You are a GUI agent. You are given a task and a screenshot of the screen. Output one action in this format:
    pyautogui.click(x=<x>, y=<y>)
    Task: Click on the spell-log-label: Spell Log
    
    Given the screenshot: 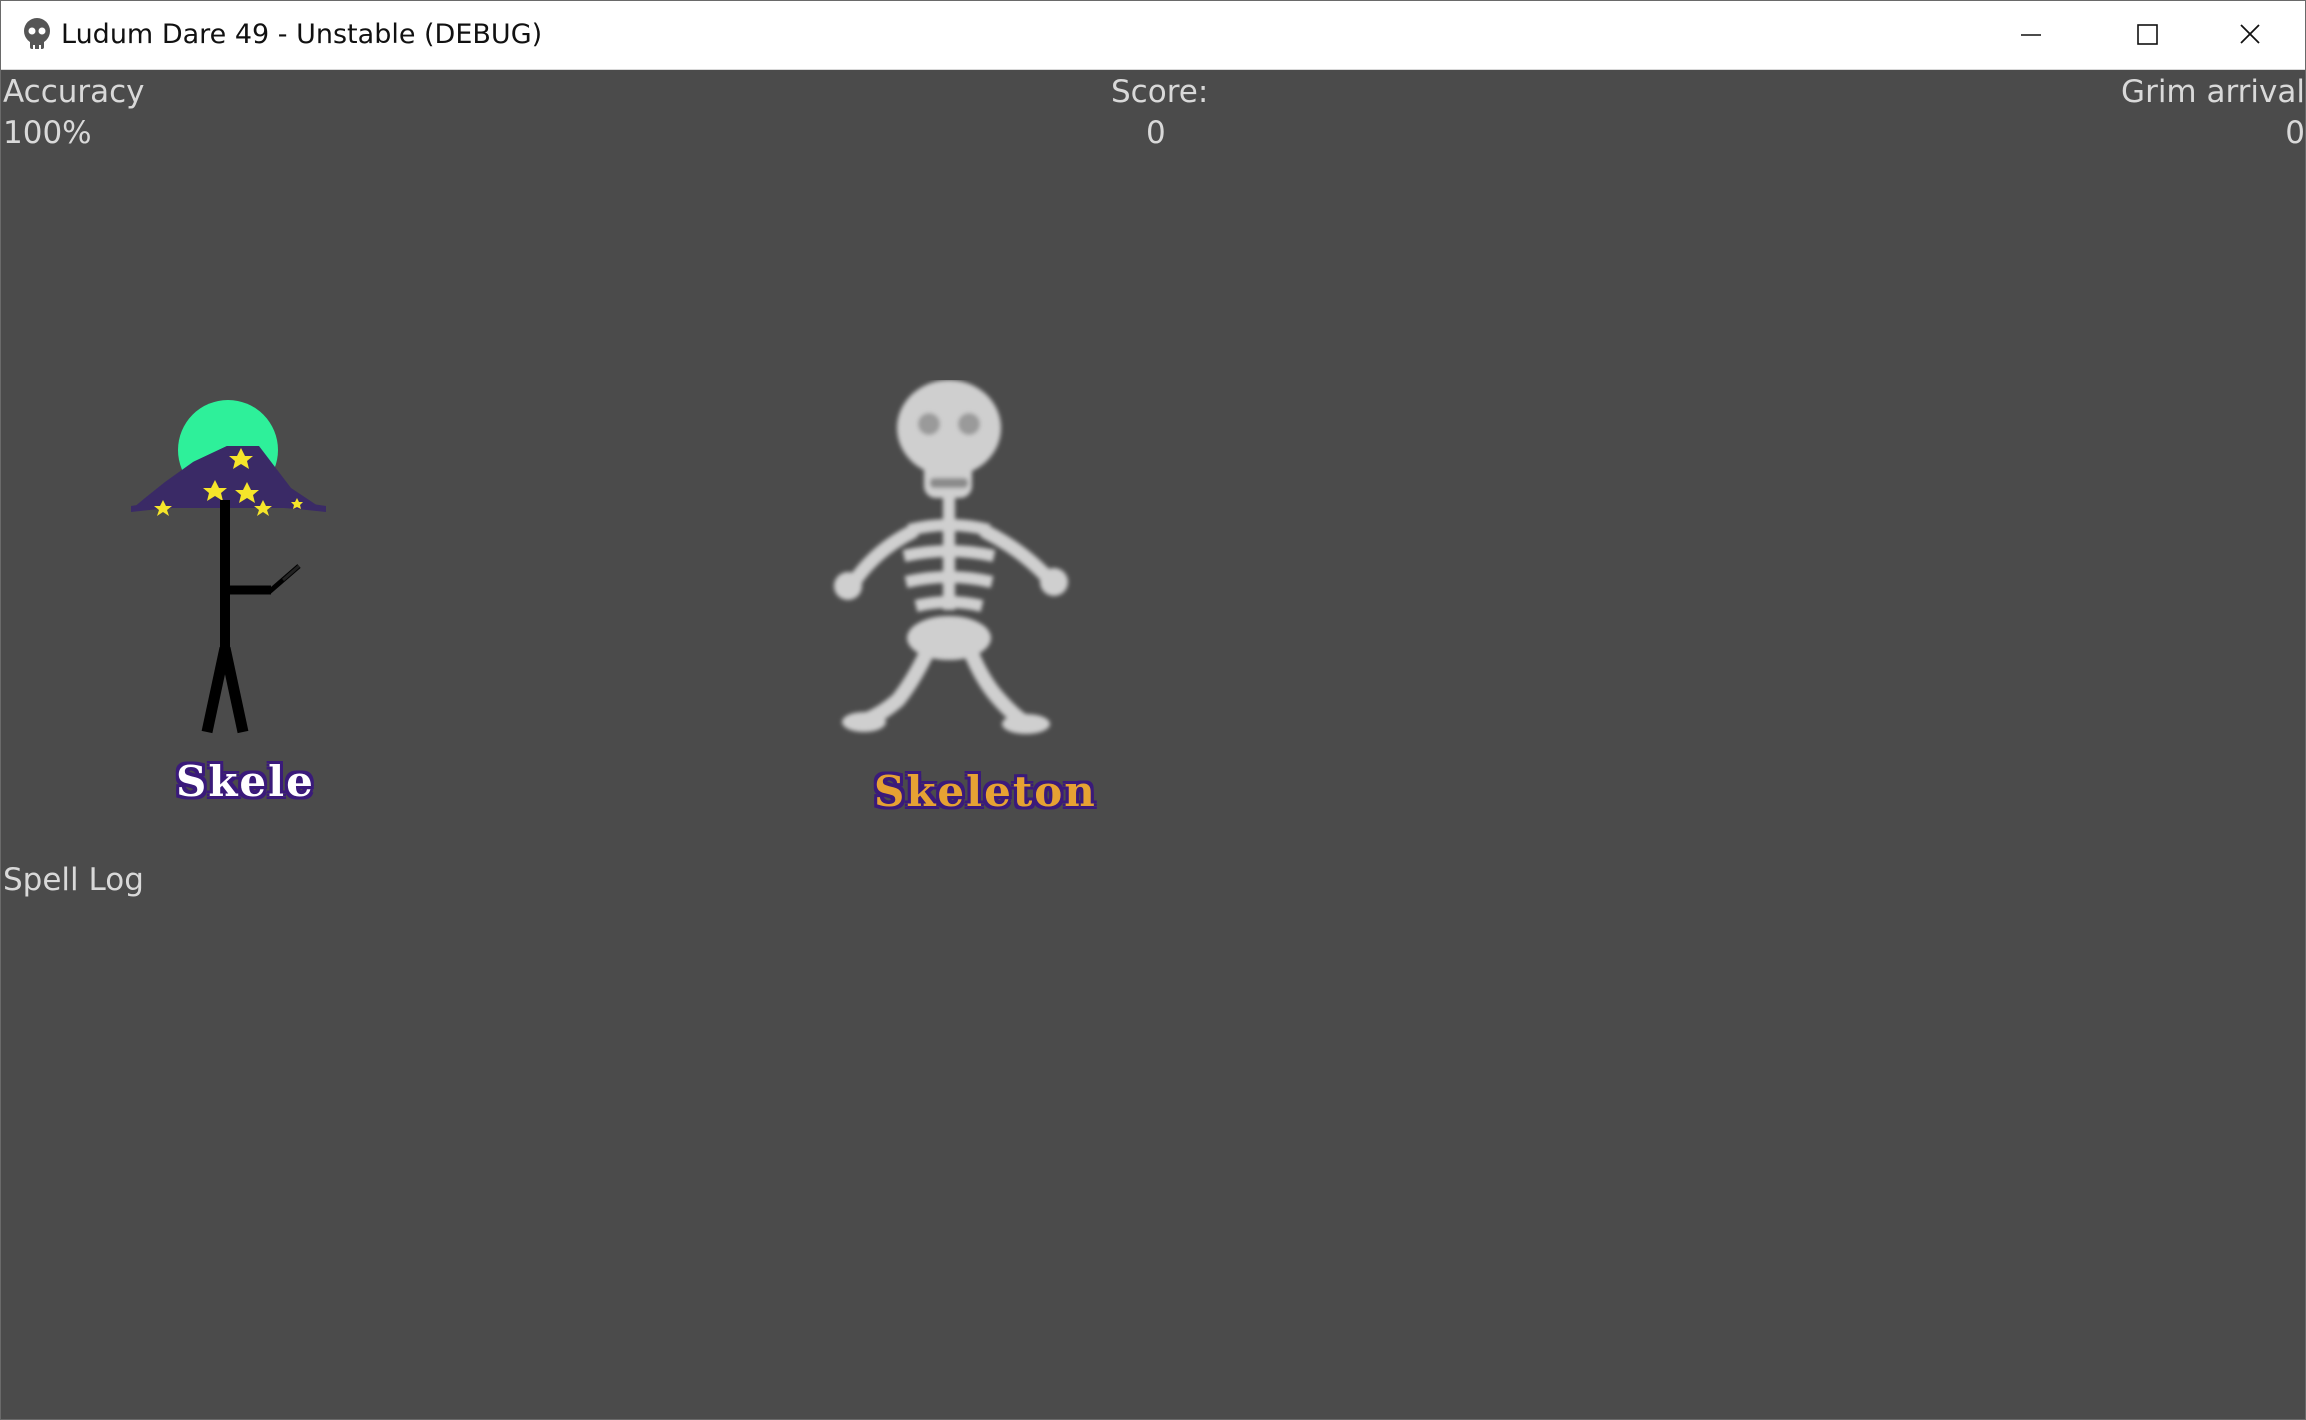 What is the action you would take?
    pyautogui.click(x=73, y=880)
    